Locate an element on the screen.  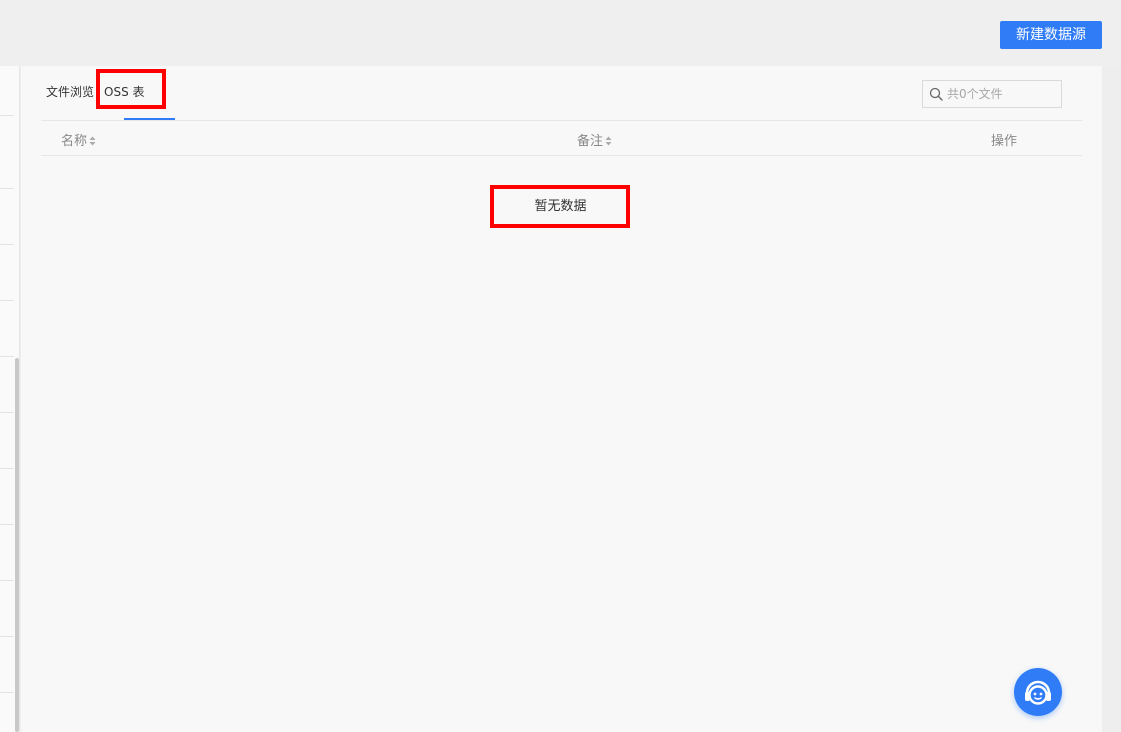
column-header-label: 名称 is located at coordinates (74, 141).